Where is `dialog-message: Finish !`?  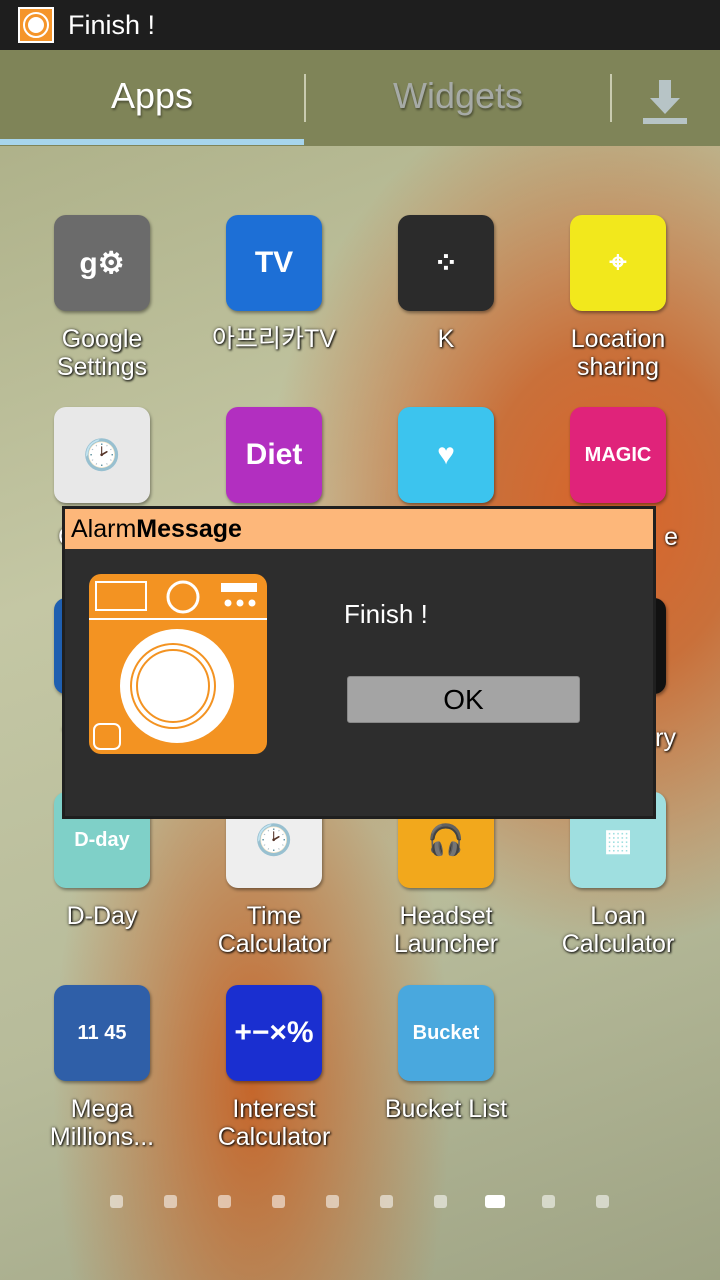 dialog-message: Finish ! is located at coordinates (386, 614).